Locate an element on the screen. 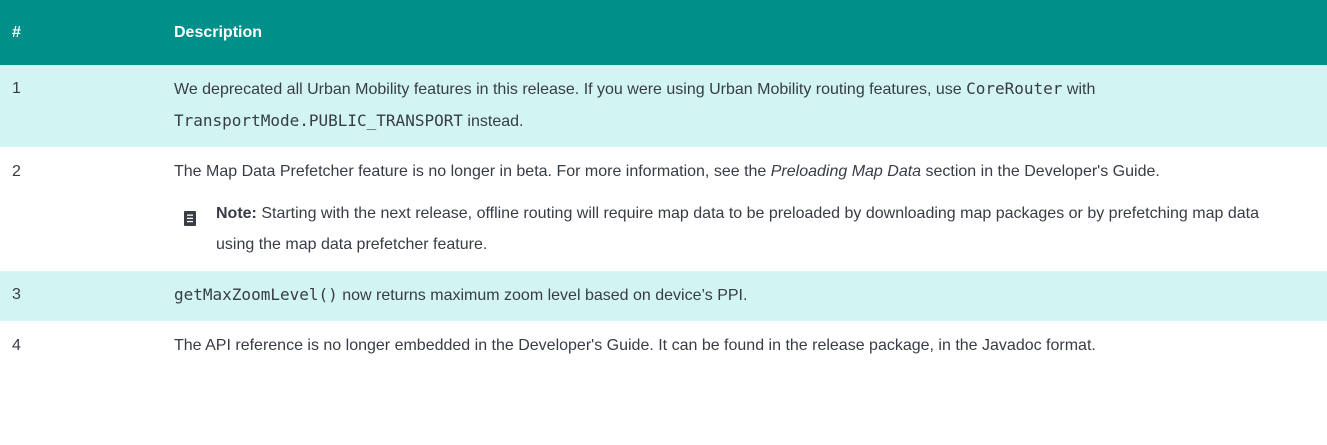 The image size is (1327, 445). table-header-row: # Description is located at coordinates (663, 32).